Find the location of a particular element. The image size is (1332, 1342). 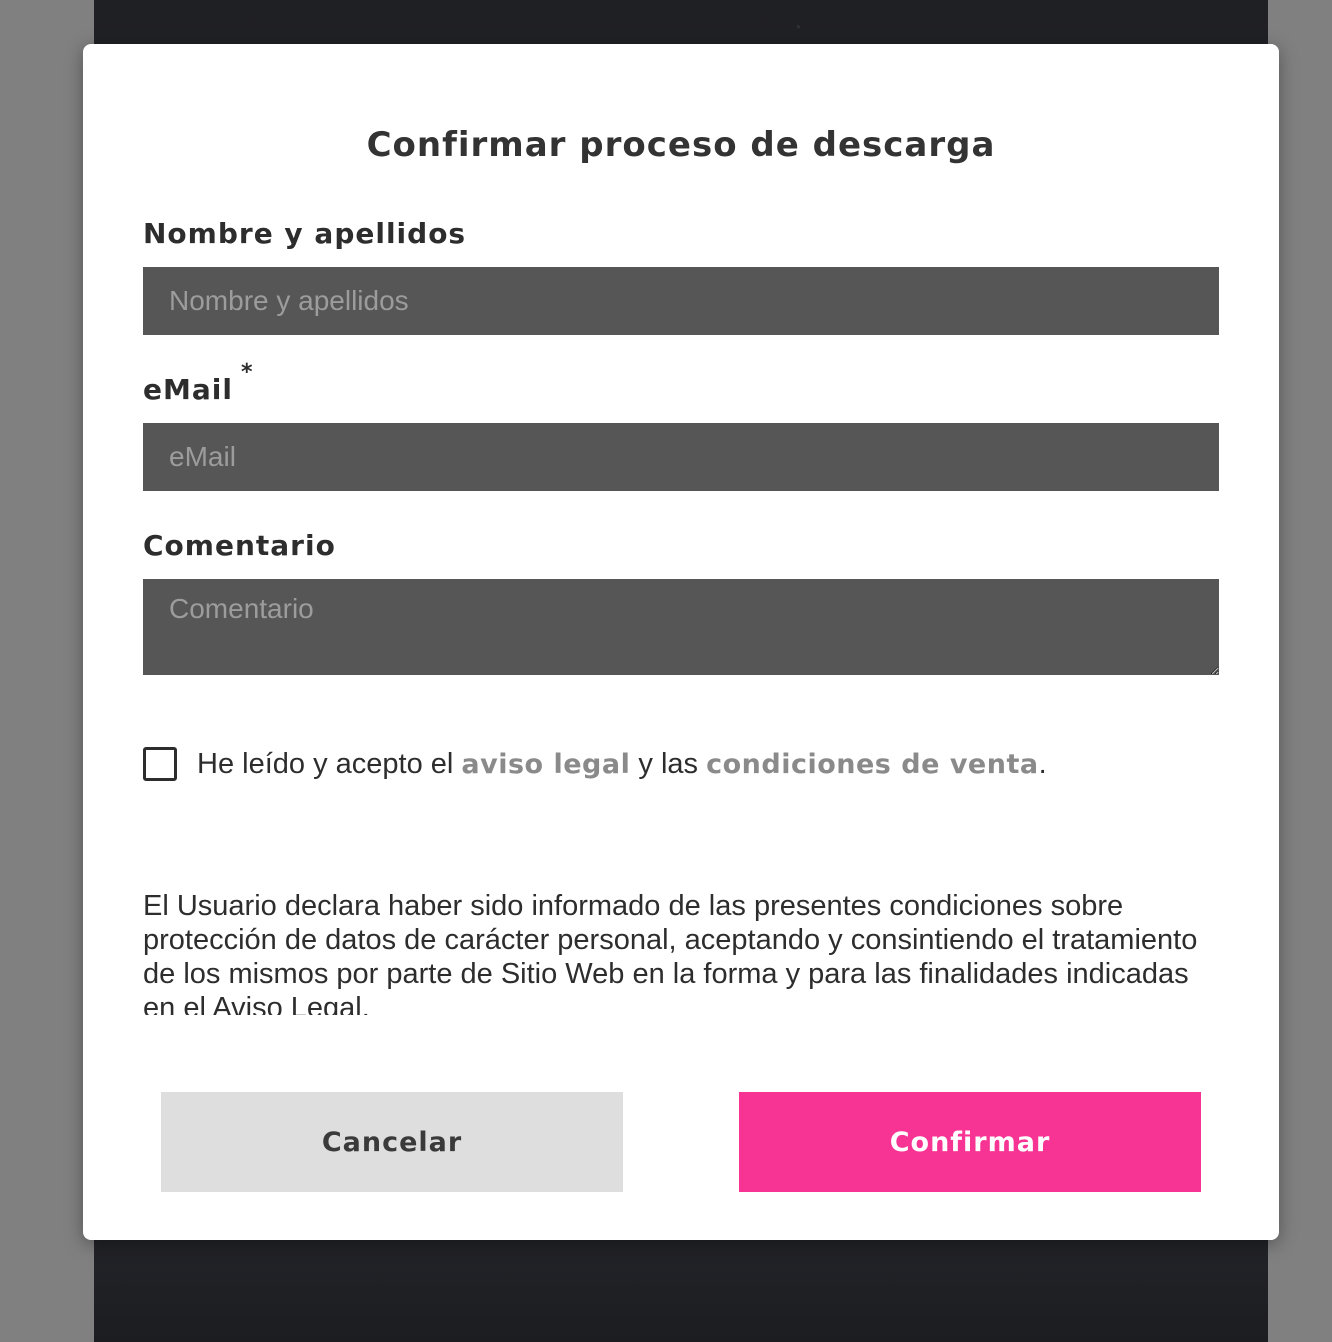

dialog-title: Confirmar proceso de descarga is located at coordinates (681, 145).